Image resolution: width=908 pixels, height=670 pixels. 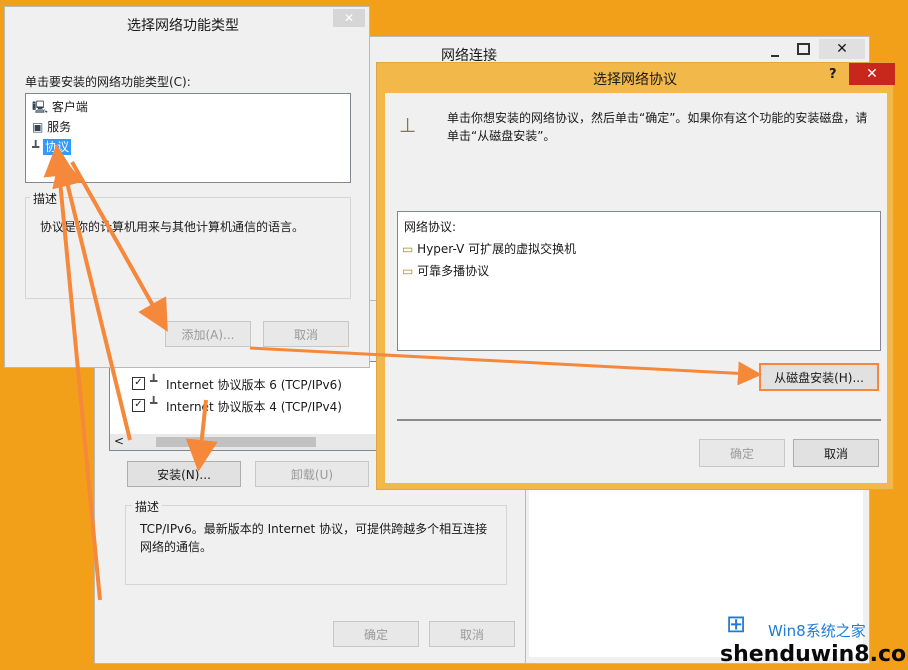 I want to click on arrow-to-from-disk, so click(x=505, y=366).